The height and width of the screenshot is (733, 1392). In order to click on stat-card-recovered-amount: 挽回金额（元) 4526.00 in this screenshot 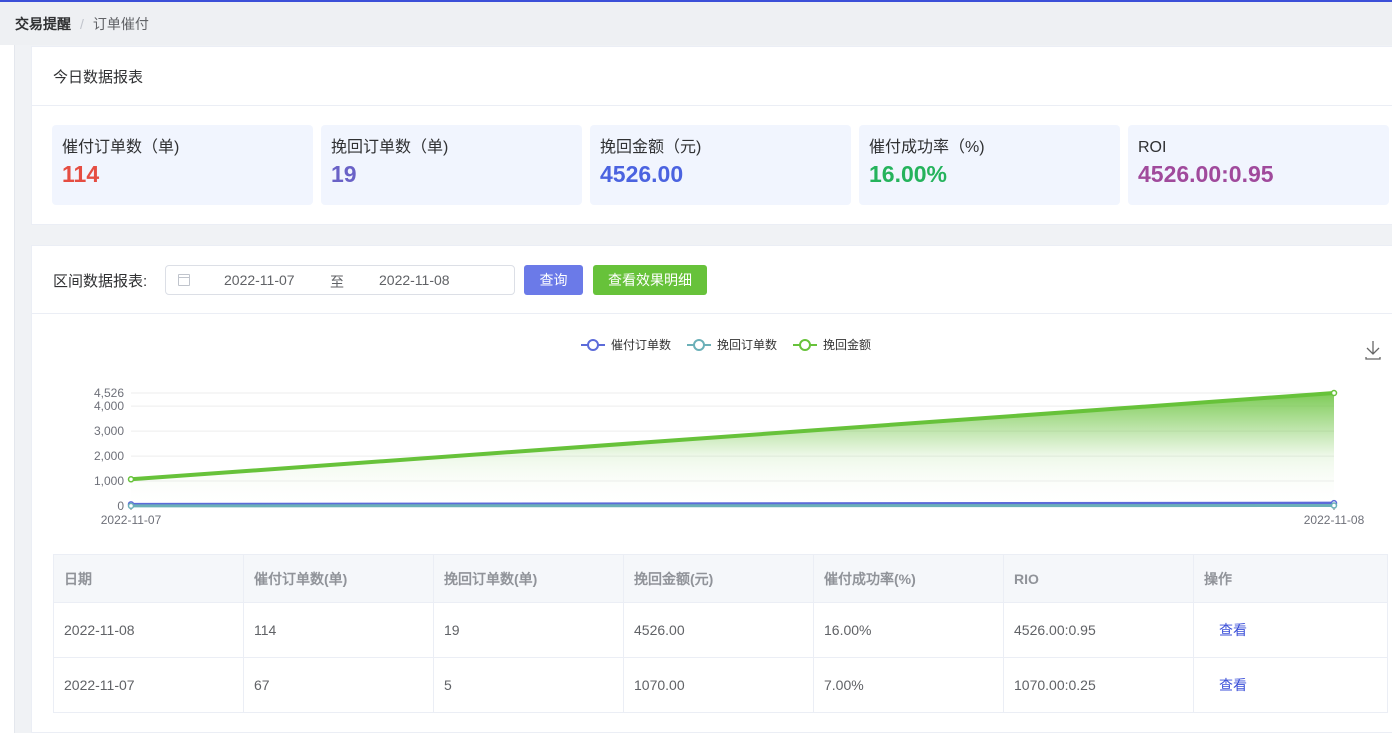, I will do `click(720, 165)`.